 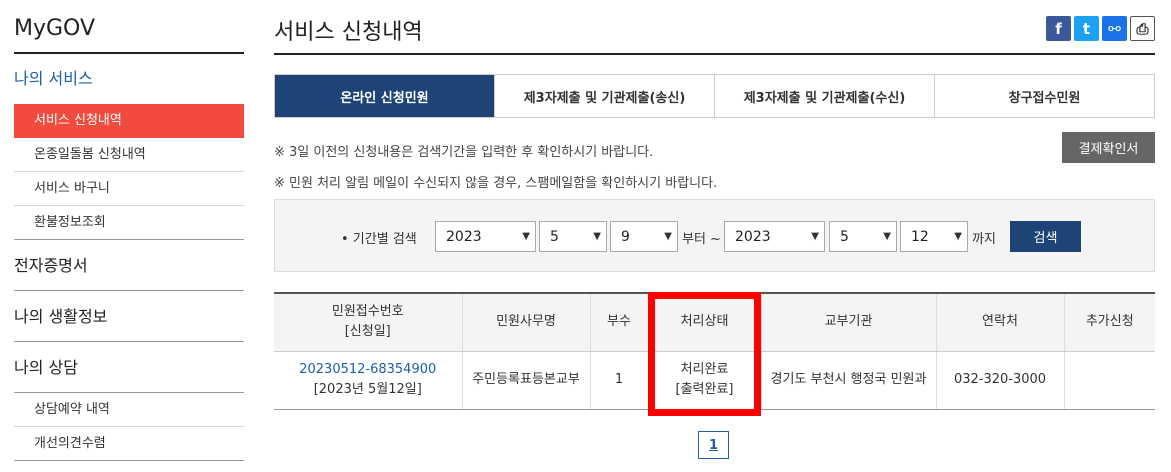 What do you see at coordinates (1000, 322) in the screenshot?
I see `header-contact: 연락처` at bounding box center [1000, 322].